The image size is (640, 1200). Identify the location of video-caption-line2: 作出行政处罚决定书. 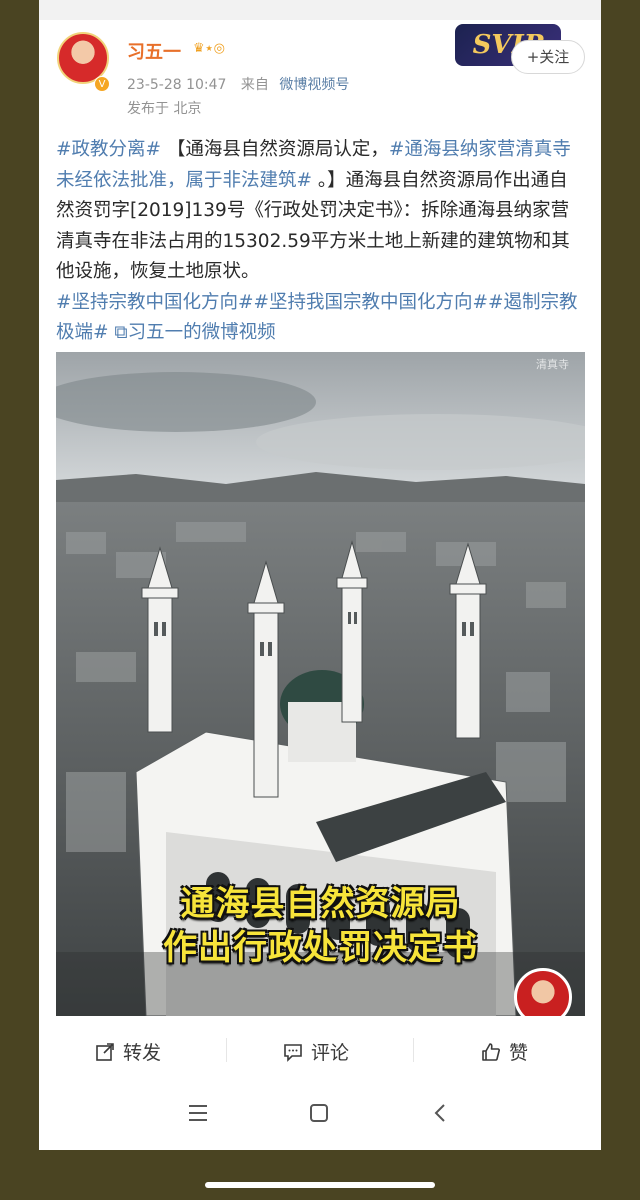
(320, 948).